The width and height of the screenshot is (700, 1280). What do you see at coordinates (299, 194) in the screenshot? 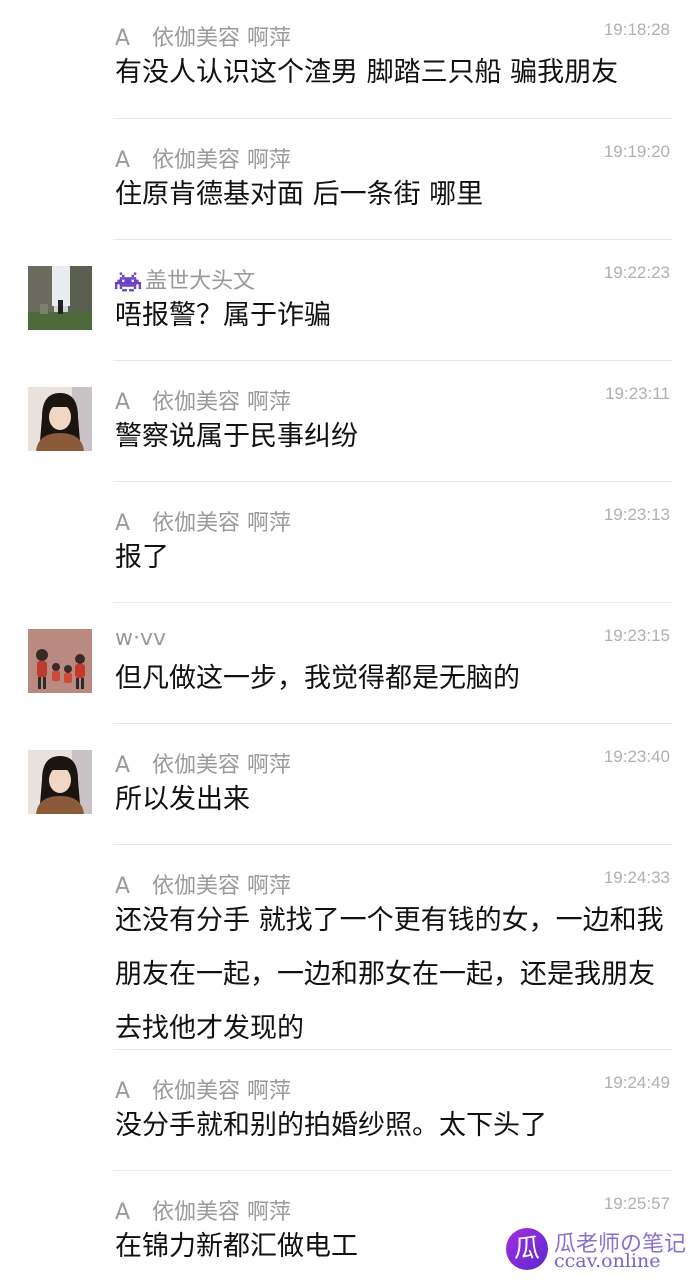
I see `message-text: 住原肯德基对面 后一条街 哪里` at bounding box center [299, 194].